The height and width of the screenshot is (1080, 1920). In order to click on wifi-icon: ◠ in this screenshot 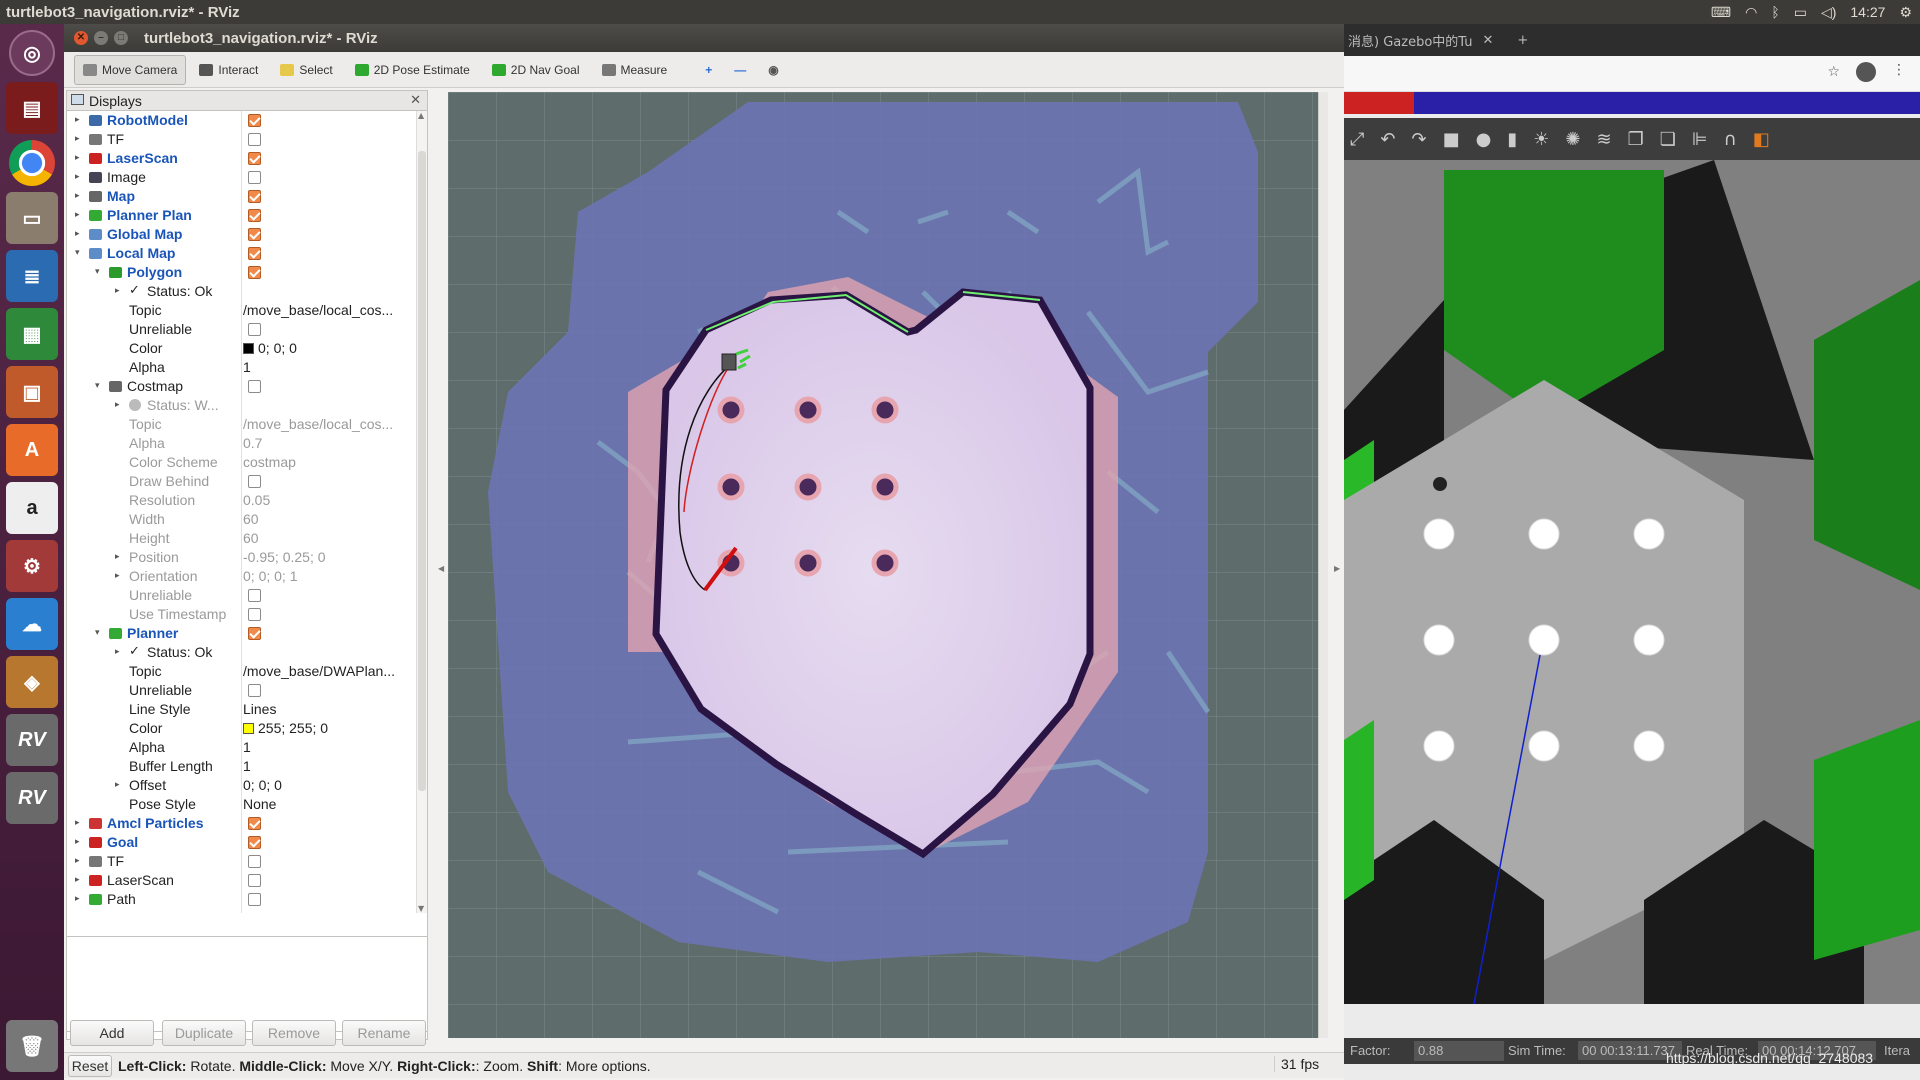, I will do `click(1751, 12)`.